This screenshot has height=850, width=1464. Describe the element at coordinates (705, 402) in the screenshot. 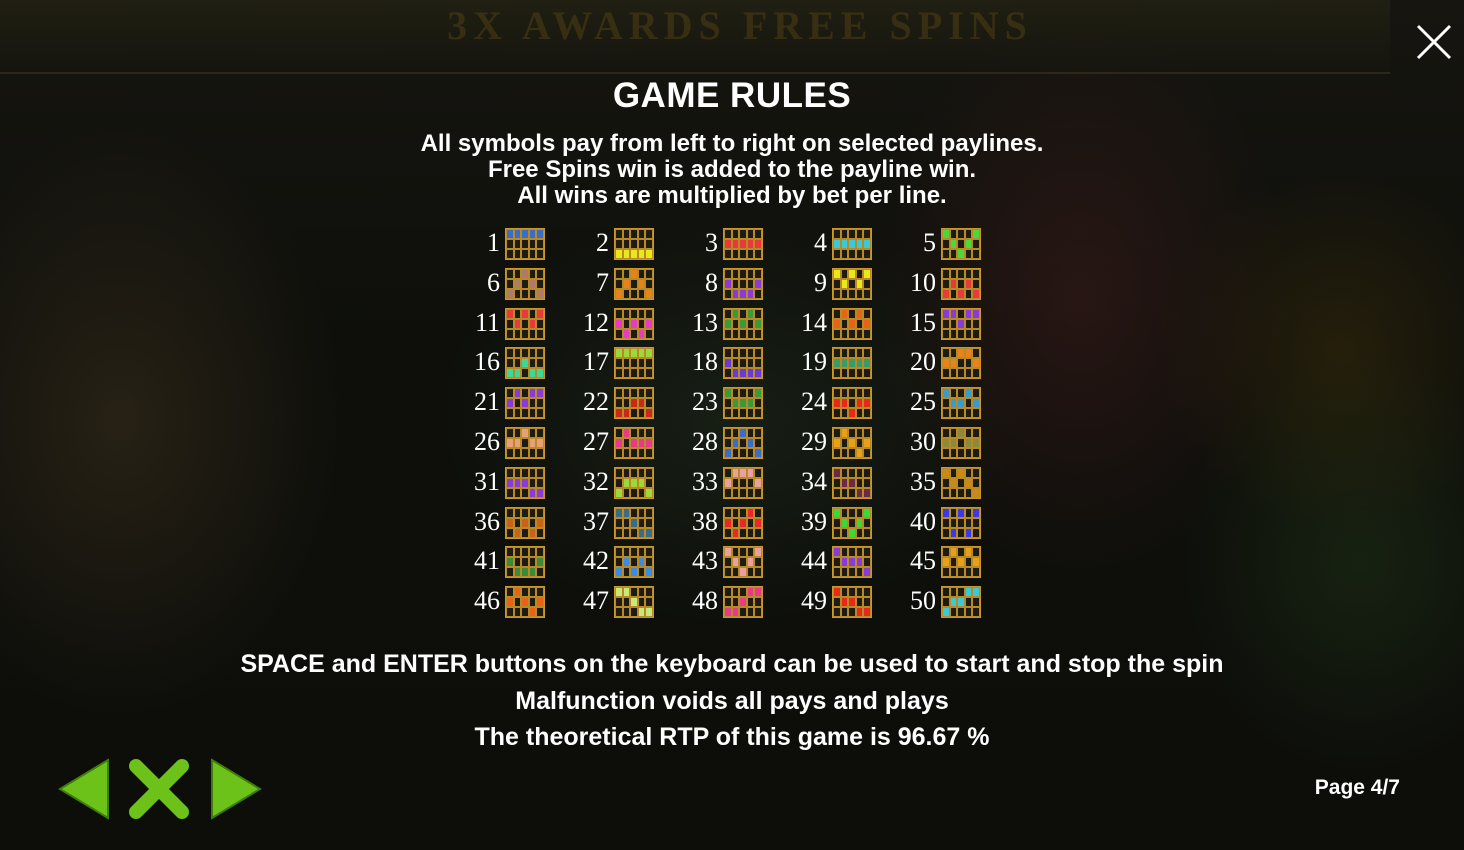

I see `payline-number: 23` at that location.